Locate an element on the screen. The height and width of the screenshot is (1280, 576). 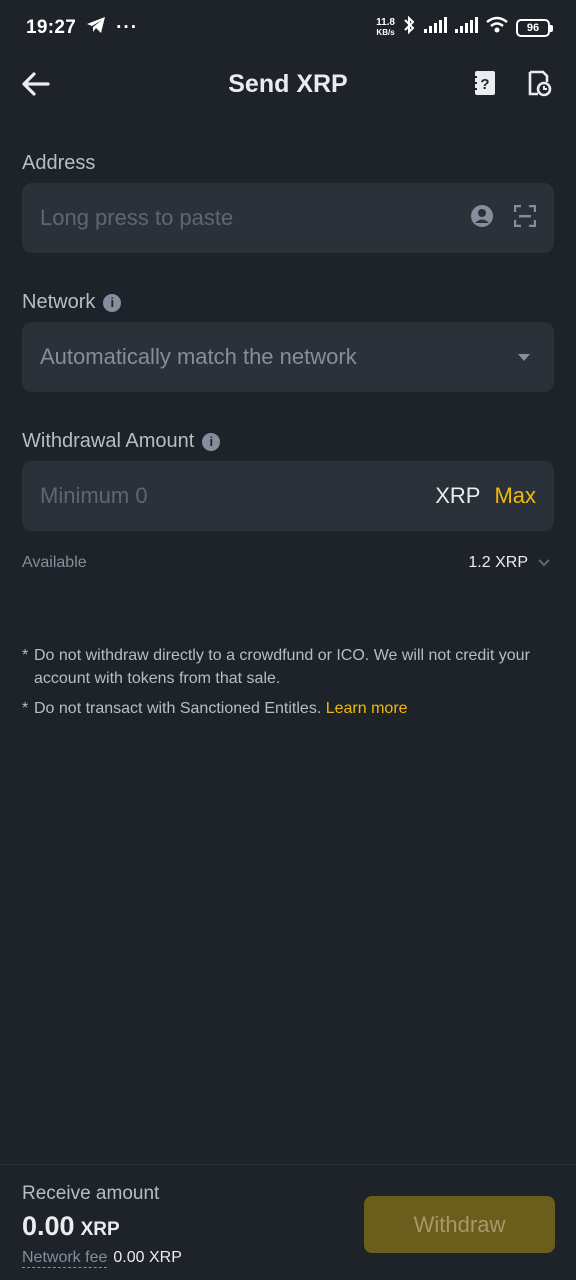
battery-indicator: 96 is located at coordinates (534, 28).